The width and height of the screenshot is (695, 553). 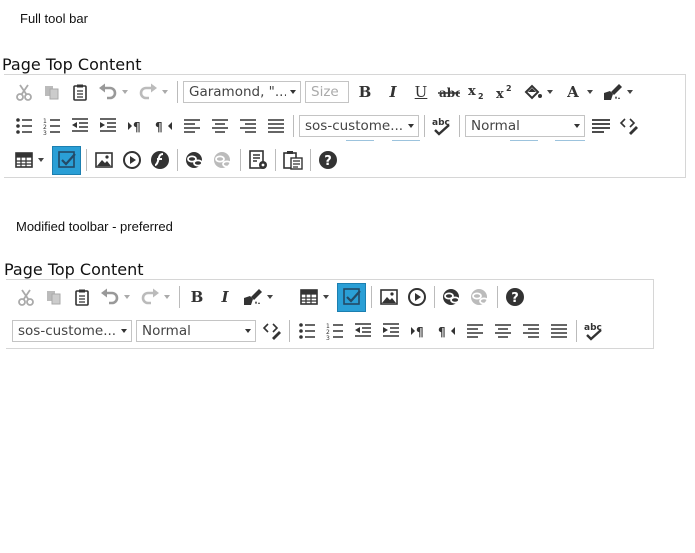 I want to click on superscript-icon: x2, so click(x=505, y=92).